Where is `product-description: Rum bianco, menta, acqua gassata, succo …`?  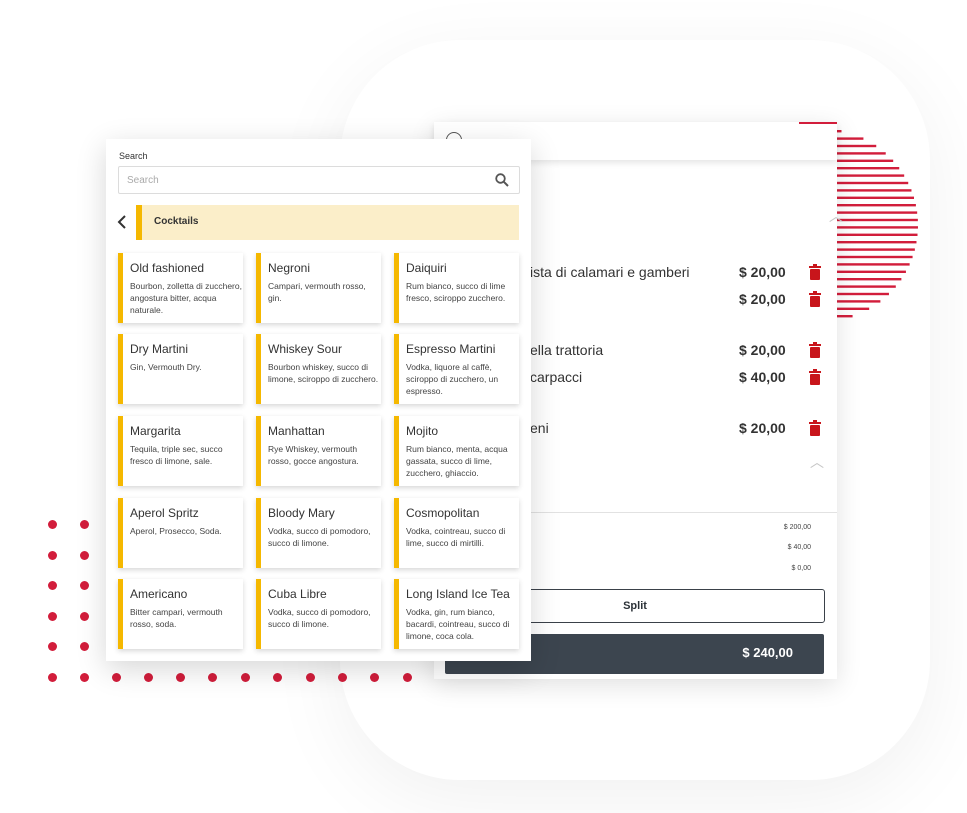 product-description: Rum bianco, menta, acqua gassata, succo … is located at coordinates (457, 461).